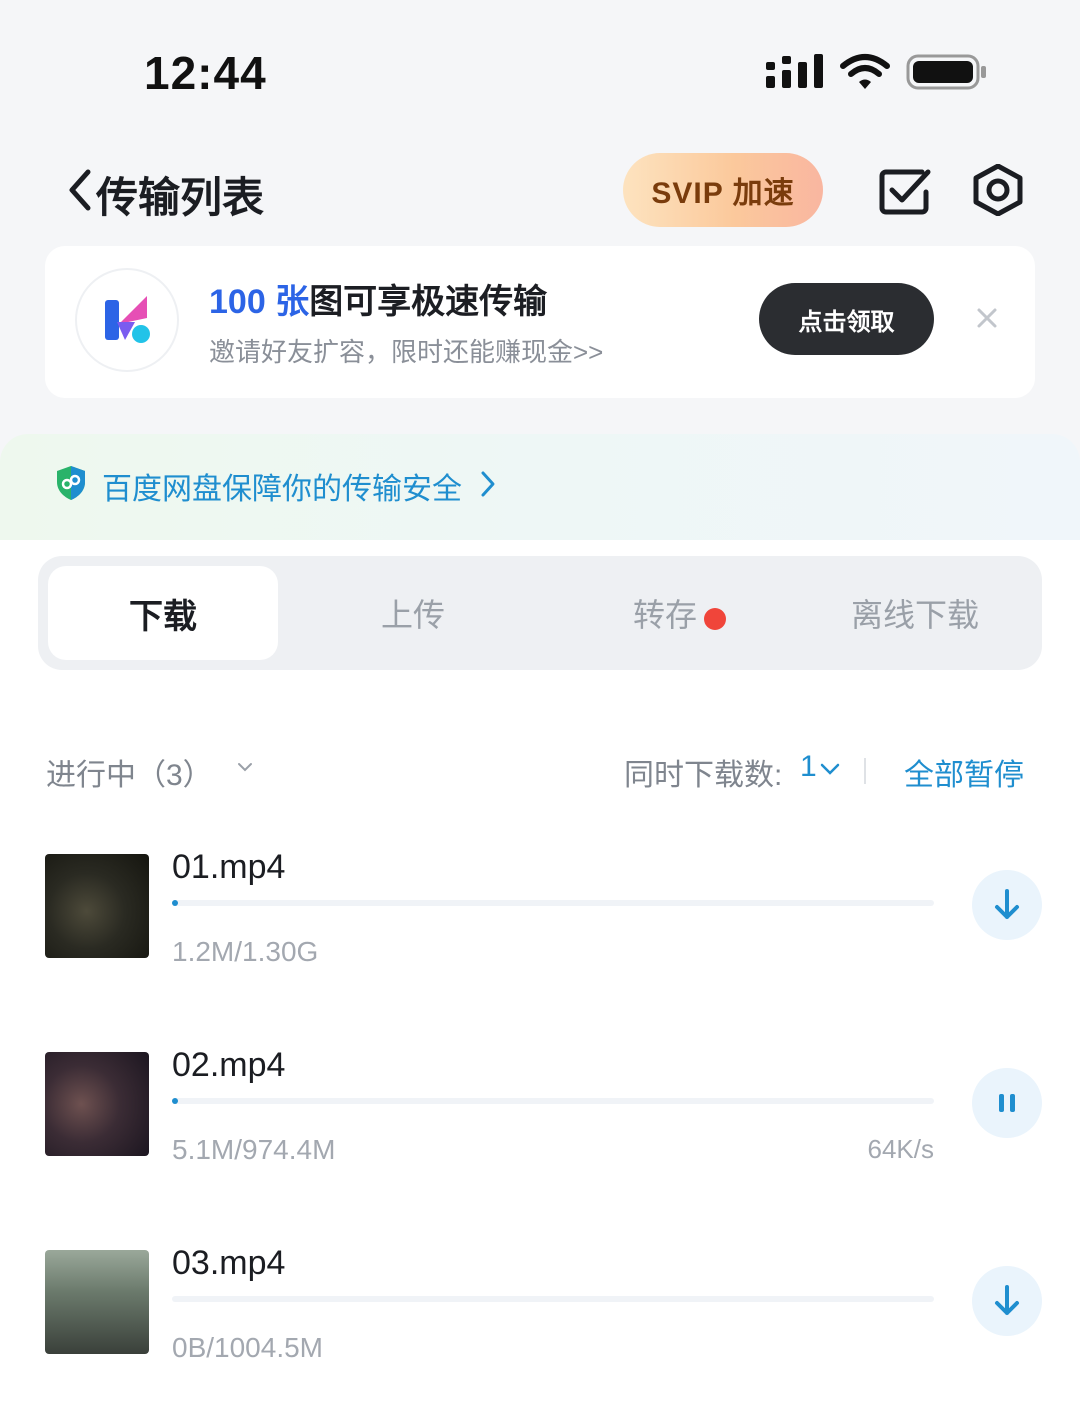  What do you see at coordinates (808, 767) in the screenshot?
I see `concurrent-downloads-value: 1` at bounding box center [808, 767].